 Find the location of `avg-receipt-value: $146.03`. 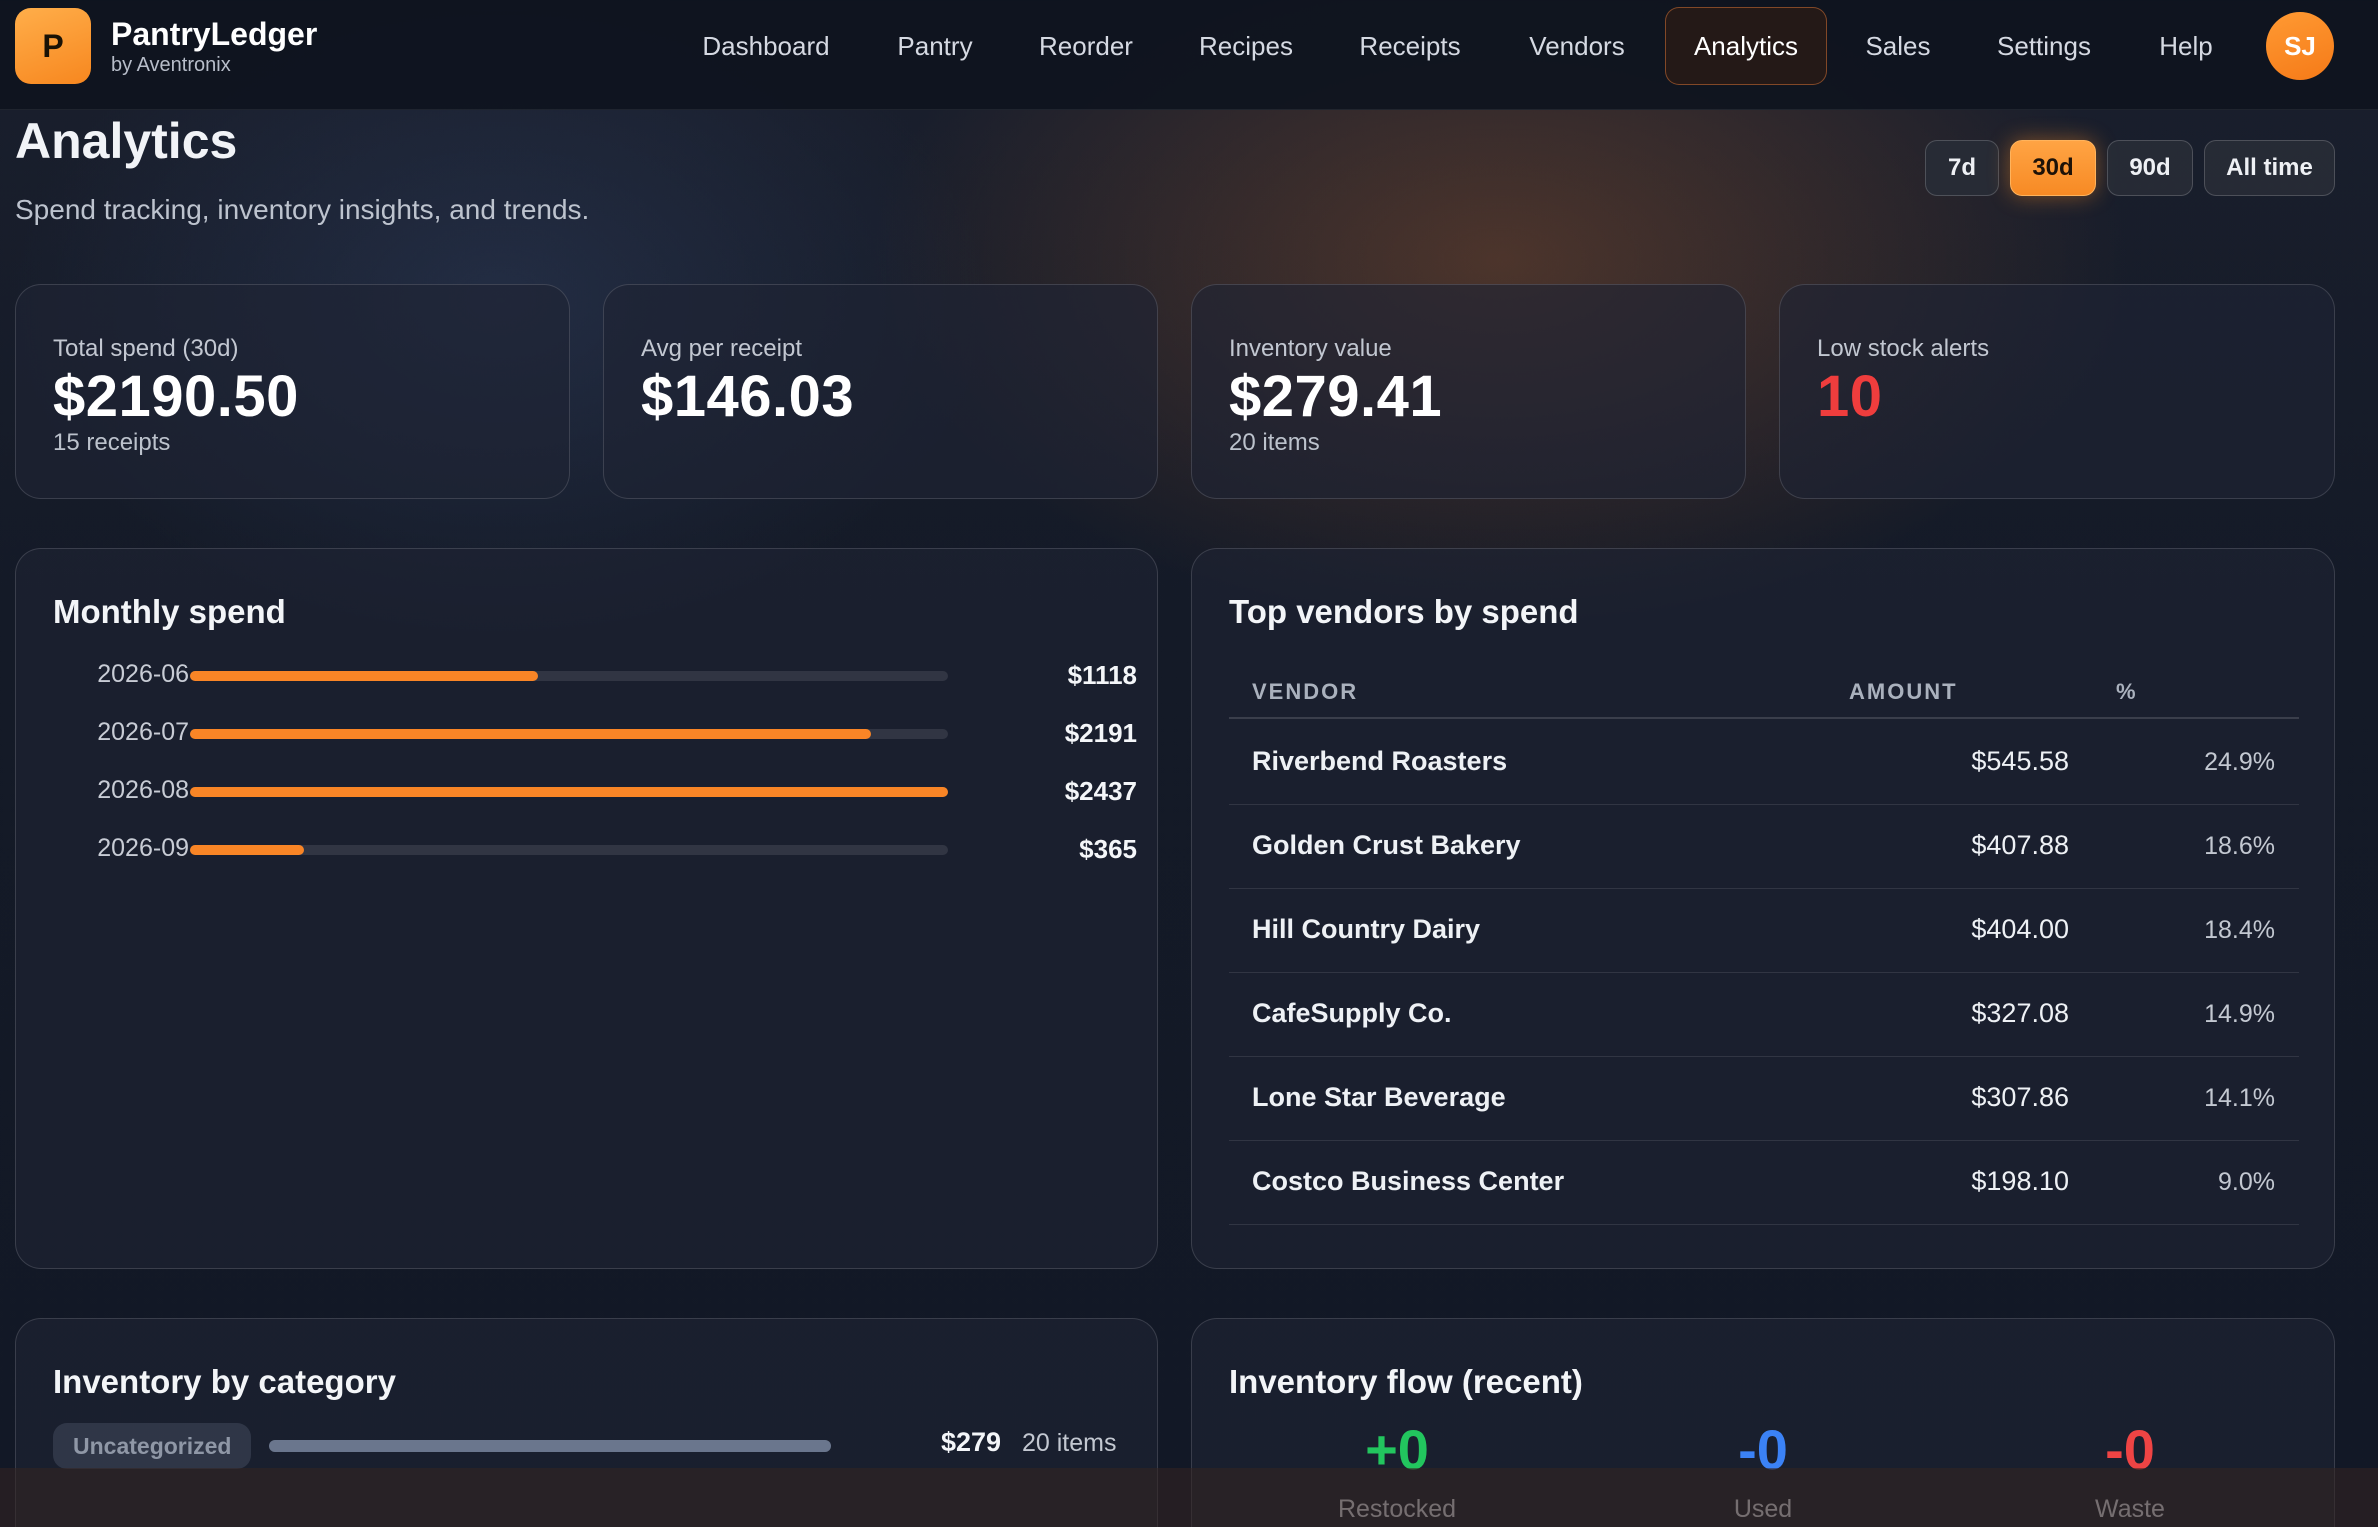

avg-receipt-value: $146.03 is located at coordinates (748, 396).